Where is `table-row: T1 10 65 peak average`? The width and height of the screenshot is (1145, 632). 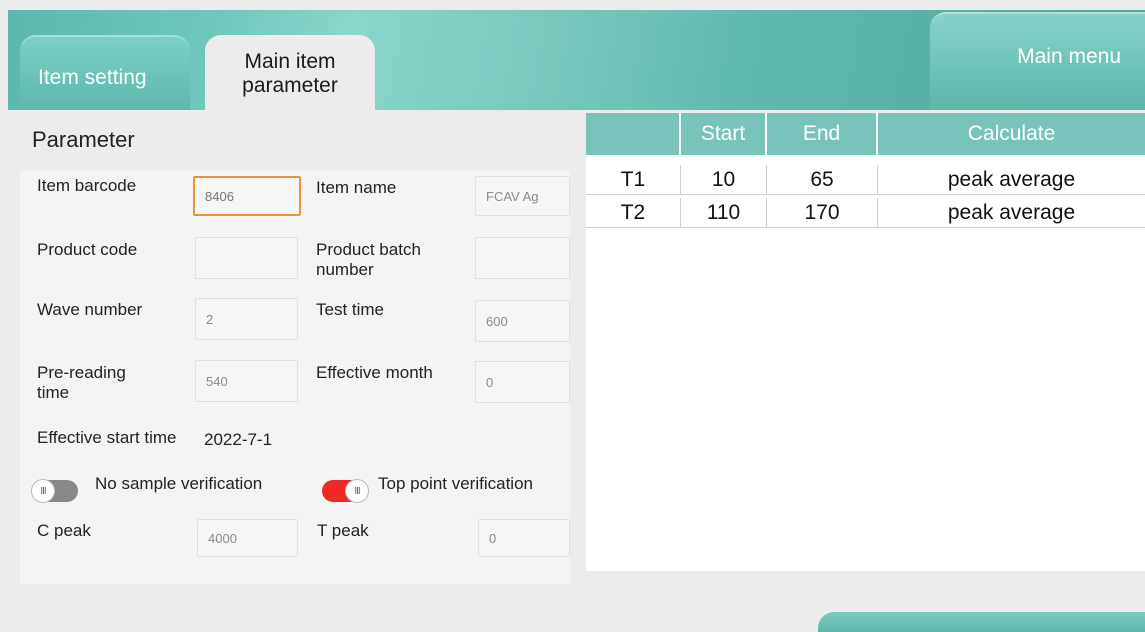
table-row: T1 10 65 peak average is located at coordinates (865, 180).